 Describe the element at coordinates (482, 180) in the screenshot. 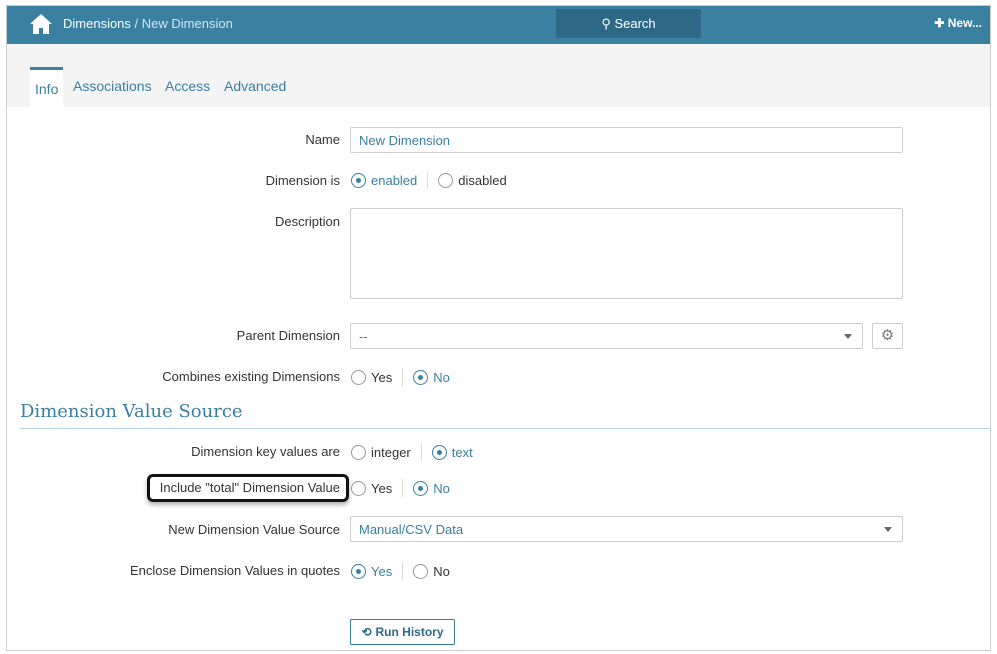

I see `option-label: disabled` at that location.